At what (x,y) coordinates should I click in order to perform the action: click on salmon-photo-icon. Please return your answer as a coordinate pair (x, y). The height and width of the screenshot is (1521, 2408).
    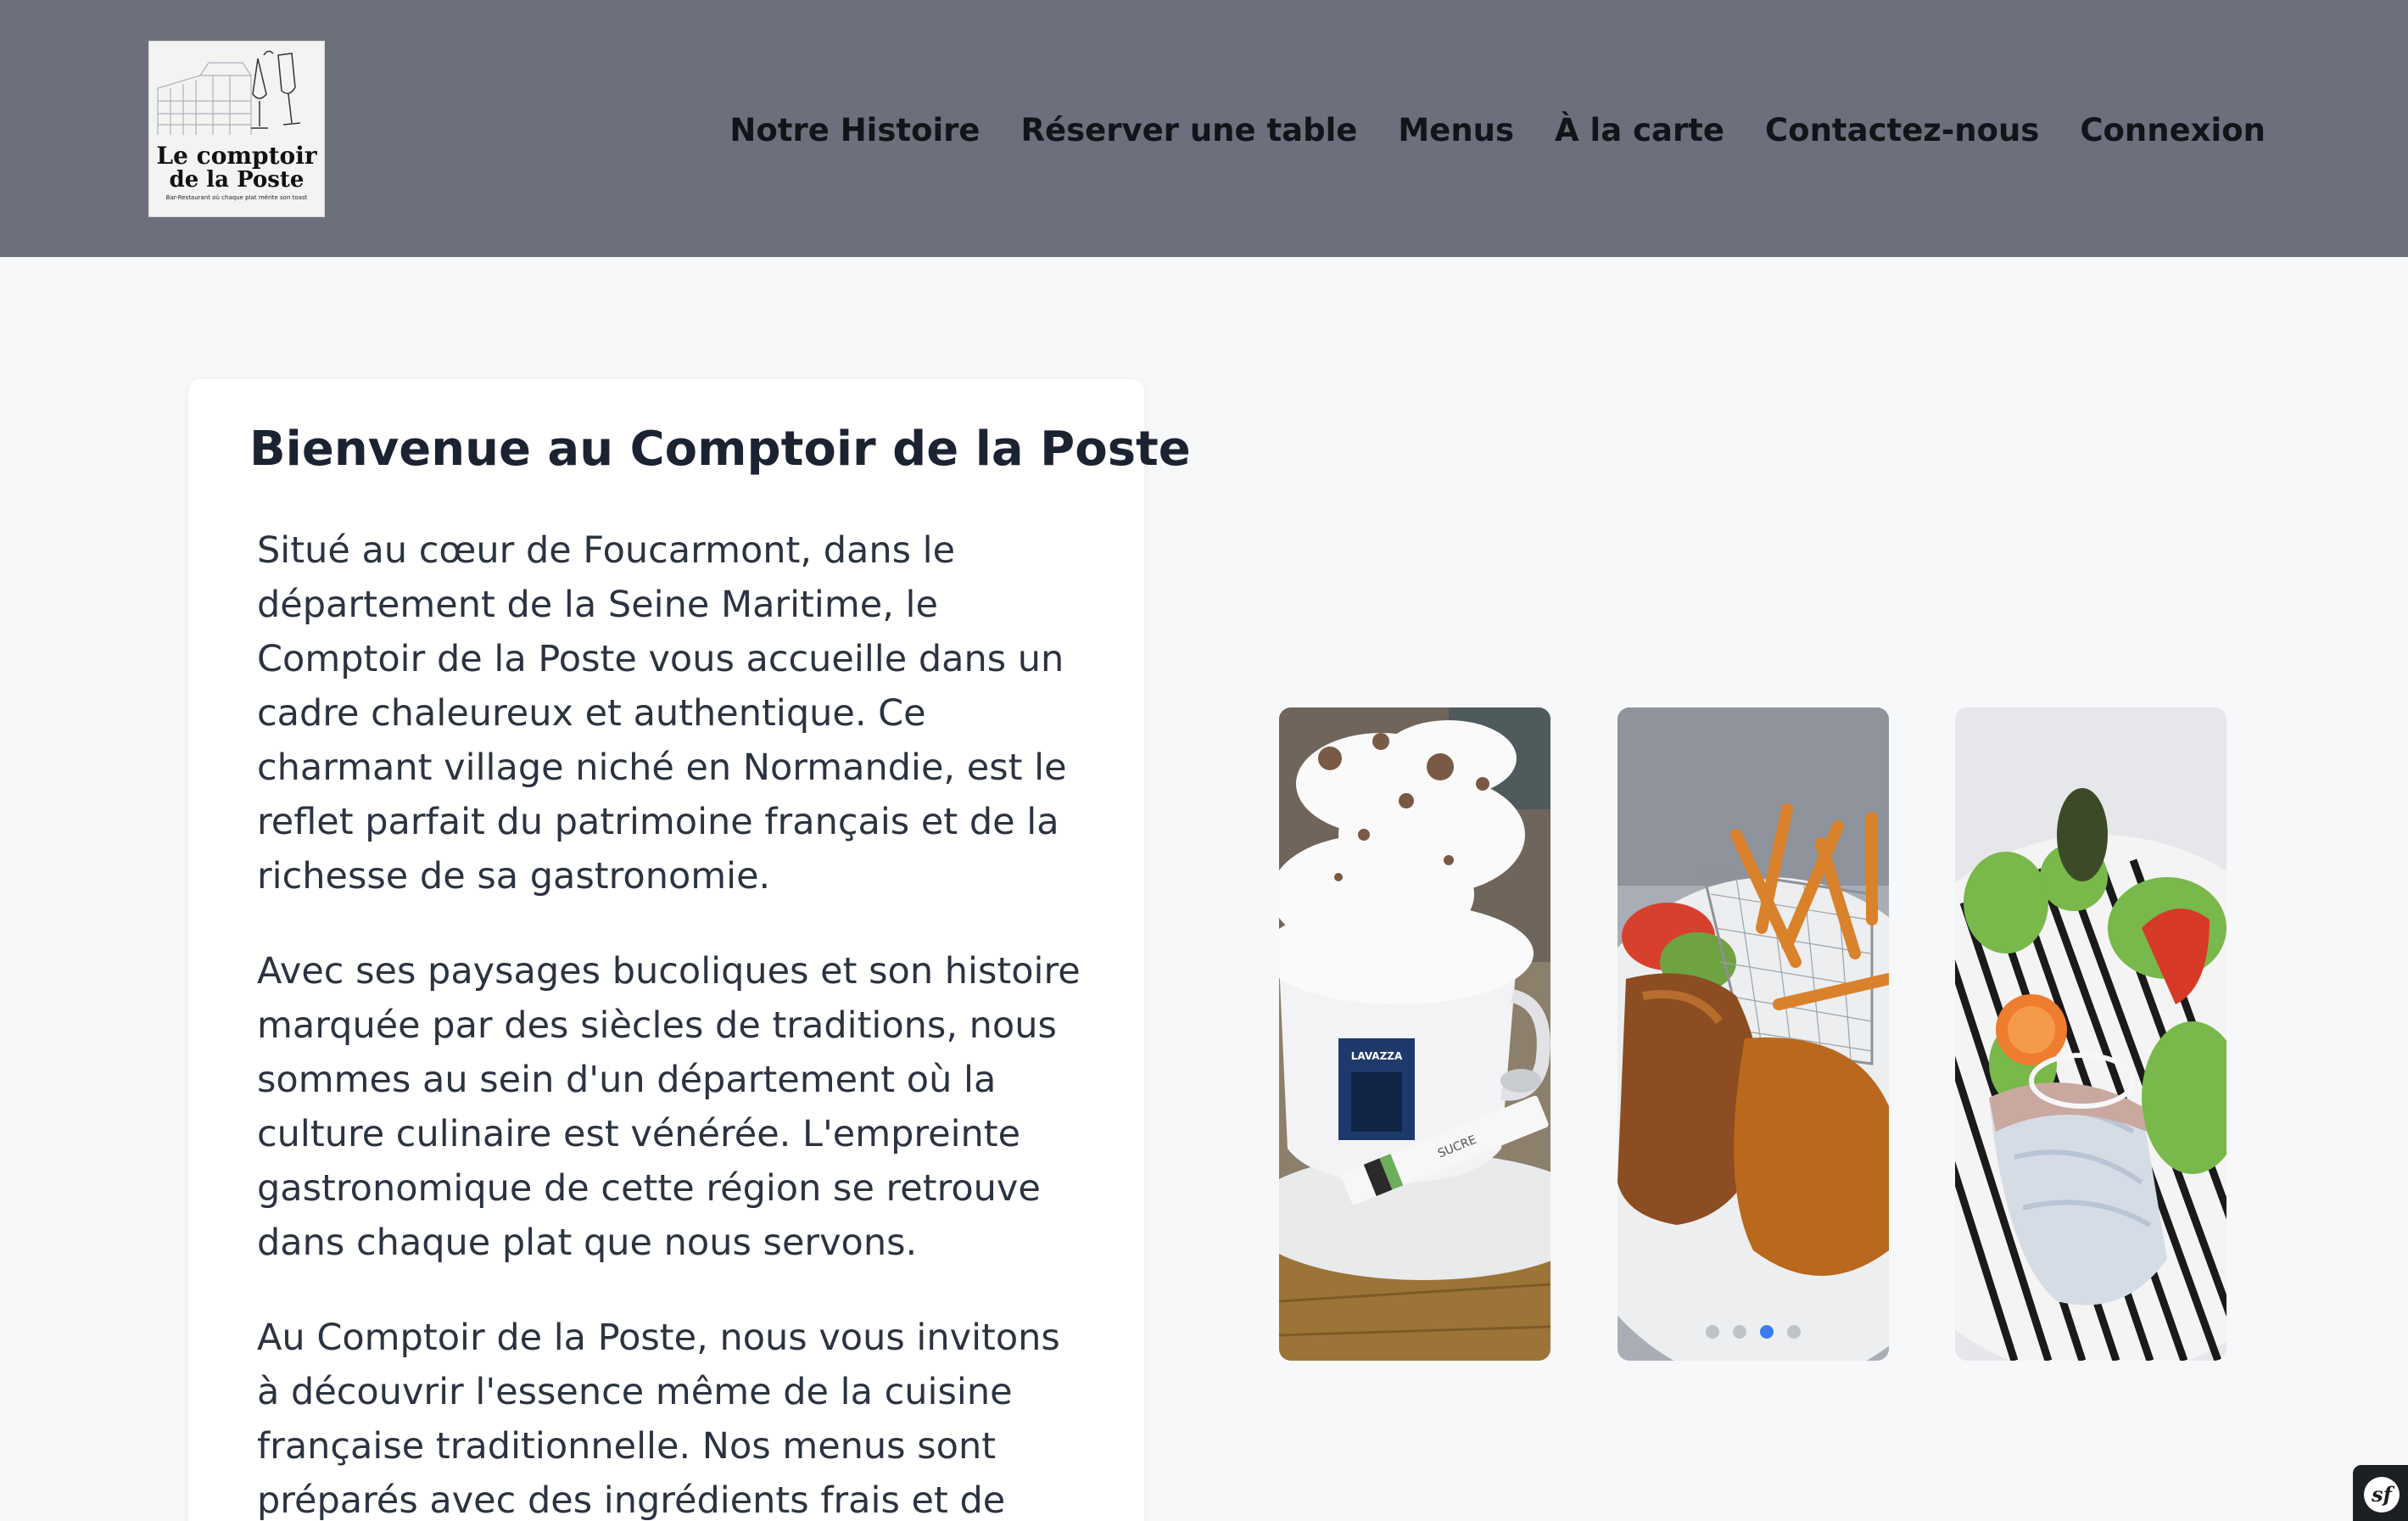
    Looking at the image, I should click on (2090, 1034).